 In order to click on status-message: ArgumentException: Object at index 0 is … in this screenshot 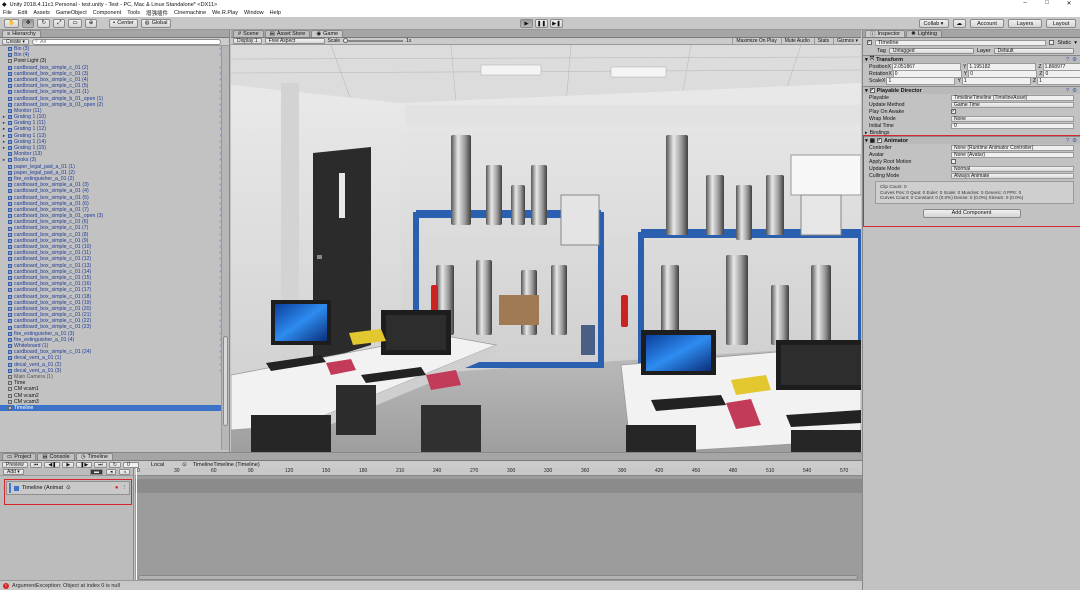, I will do `click(66, 585)`.